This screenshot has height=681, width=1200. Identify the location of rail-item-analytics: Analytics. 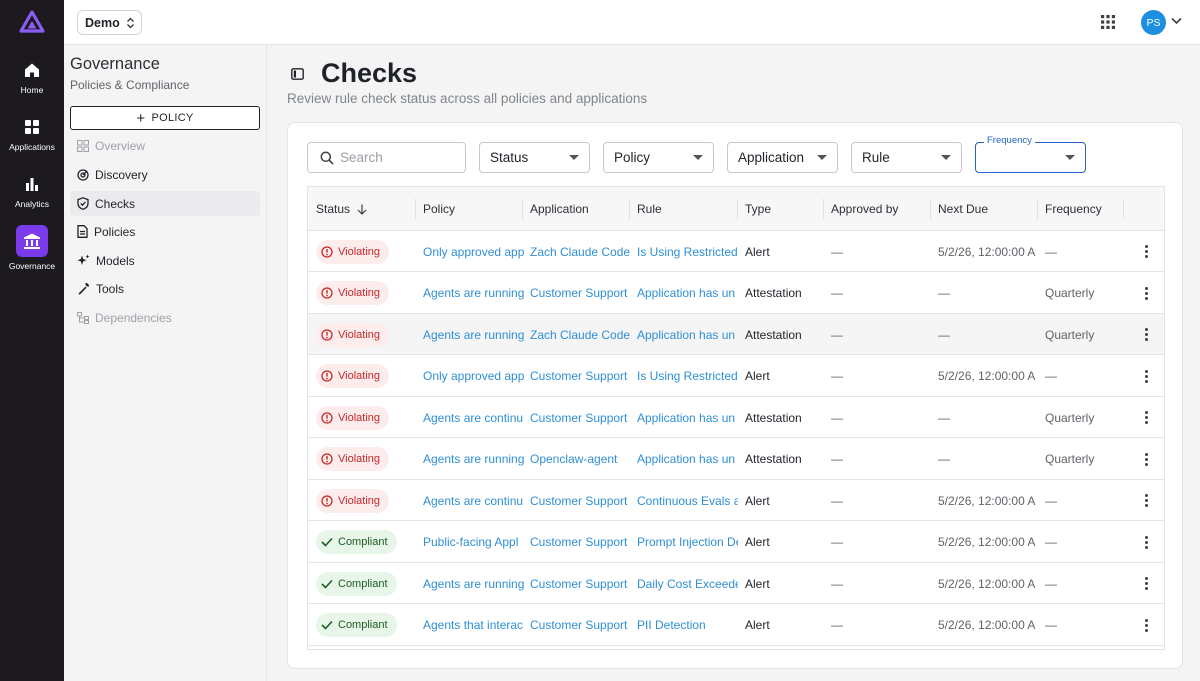
(32, 199).